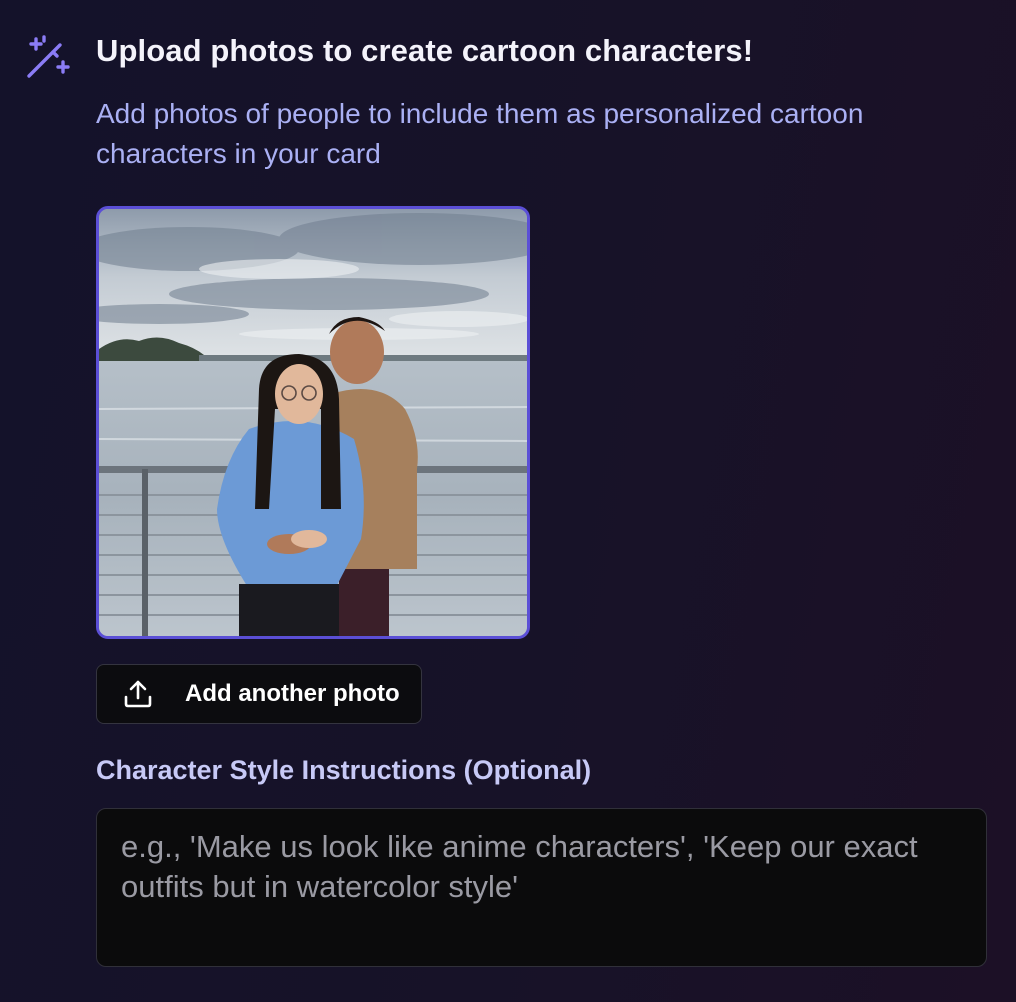 The width and height of the screenshot is (1016, 1002). What do you see at coordinates (138, 694) in the screenshot?
I see `upload-icon` at bounding box center [138, 694].